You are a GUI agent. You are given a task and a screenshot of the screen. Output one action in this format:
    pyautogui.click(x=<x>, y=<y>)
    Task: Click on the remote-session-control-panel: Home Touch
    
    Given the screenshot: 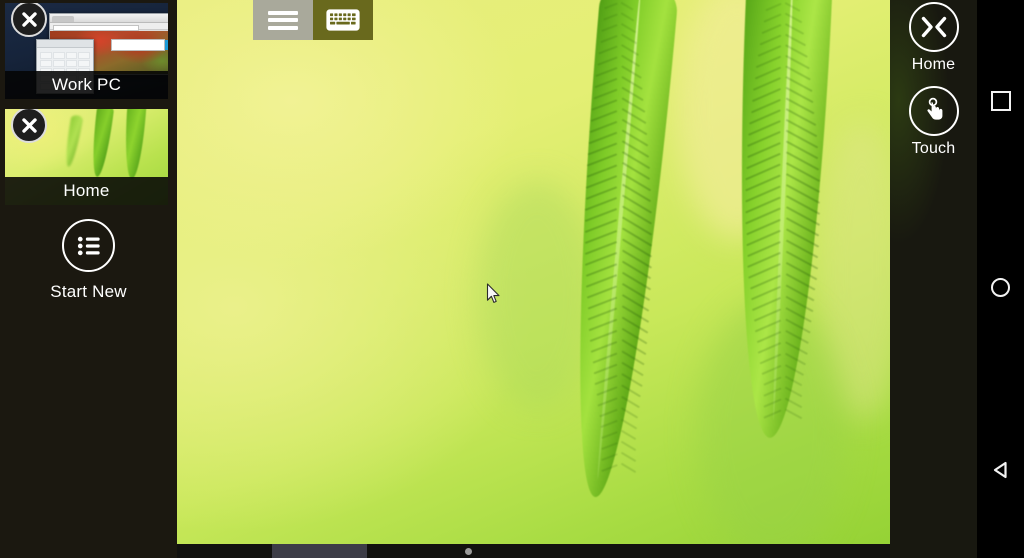 What is the action you would take?
    pyautogui.click(x=933, y=279)
    